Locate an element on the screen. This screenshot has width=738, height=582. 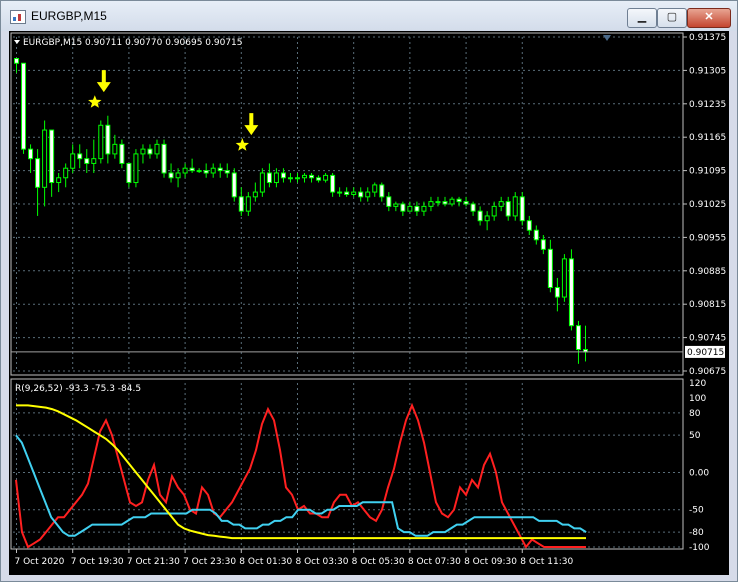
maximize-button: ▢ is located at coordinates (672, 18).